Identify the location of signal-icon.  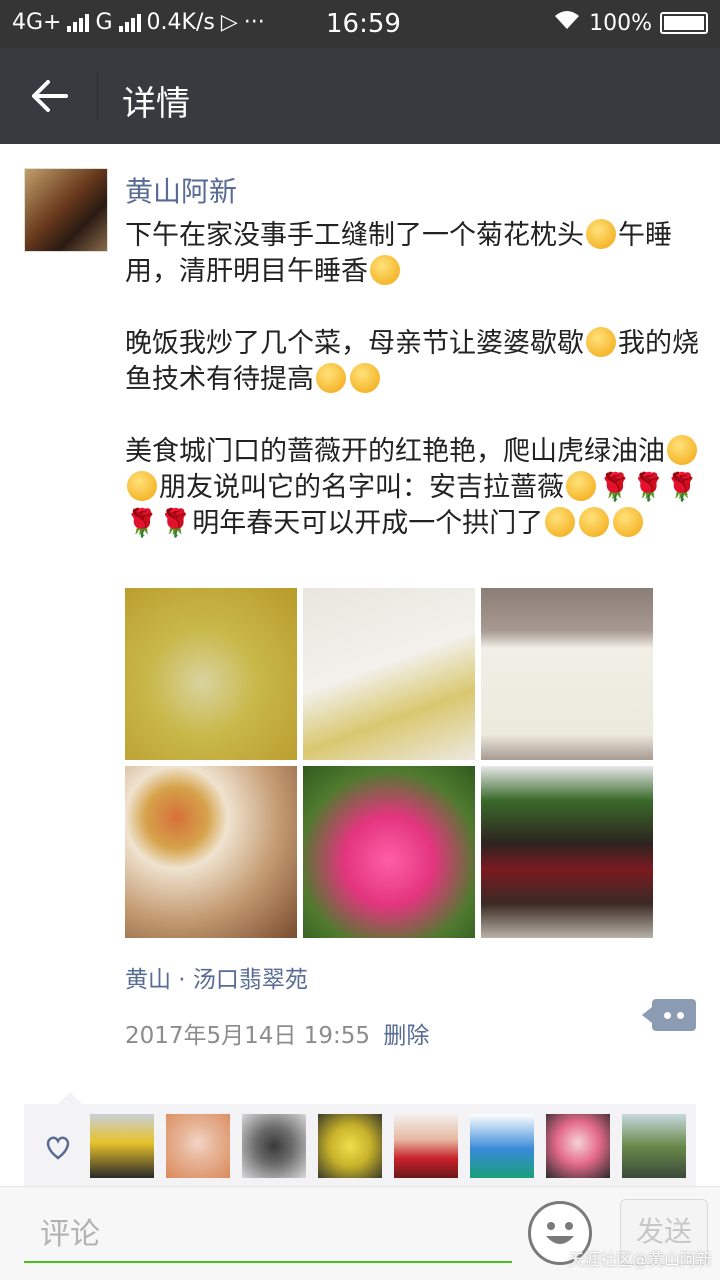
(78, 22).